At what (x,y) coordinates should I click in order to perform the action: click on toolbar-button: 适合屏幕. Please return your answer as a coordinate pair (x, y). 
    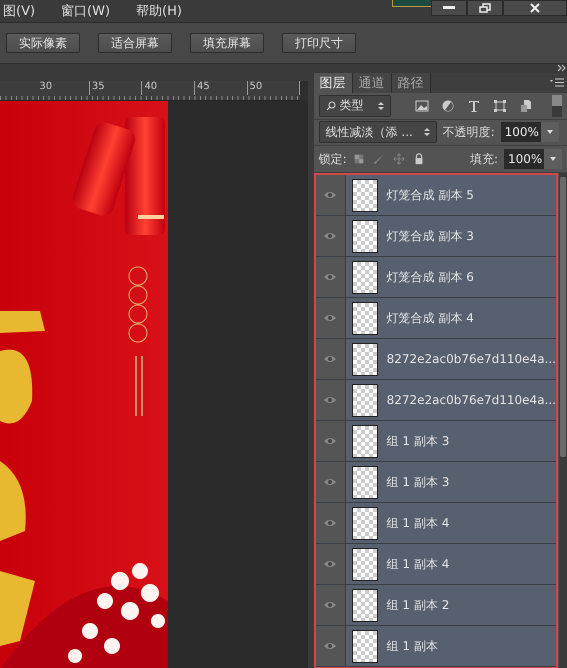
    Looking at the image, I should click on (135, 43).